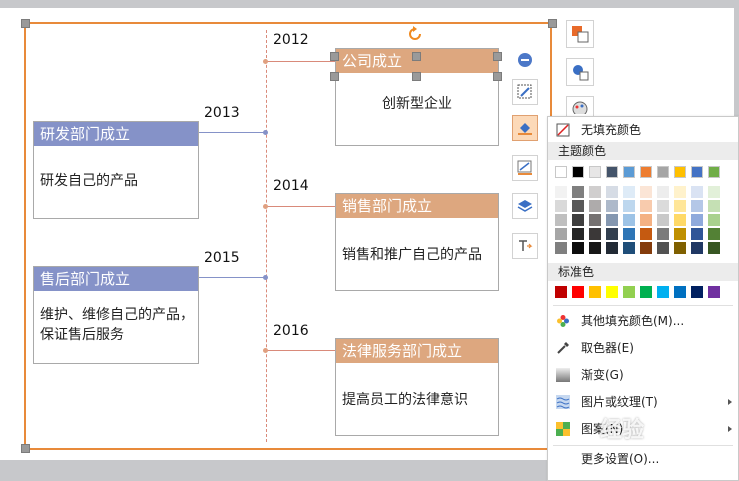 This screenshot has height=481, width=739. I want to click on shape-panel-button, so click(580, 34).